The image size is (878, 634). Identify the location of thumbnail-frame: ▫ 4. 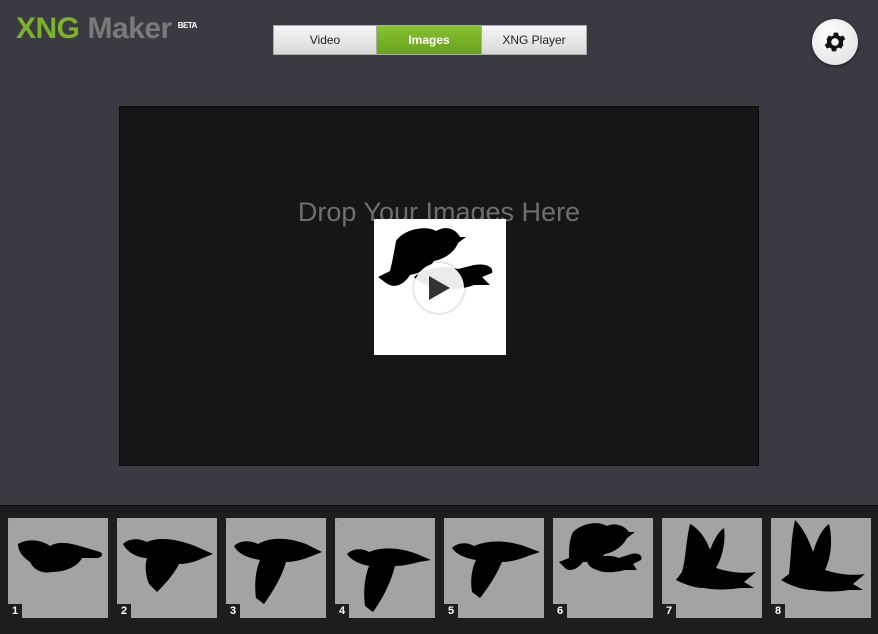
(385, 568).